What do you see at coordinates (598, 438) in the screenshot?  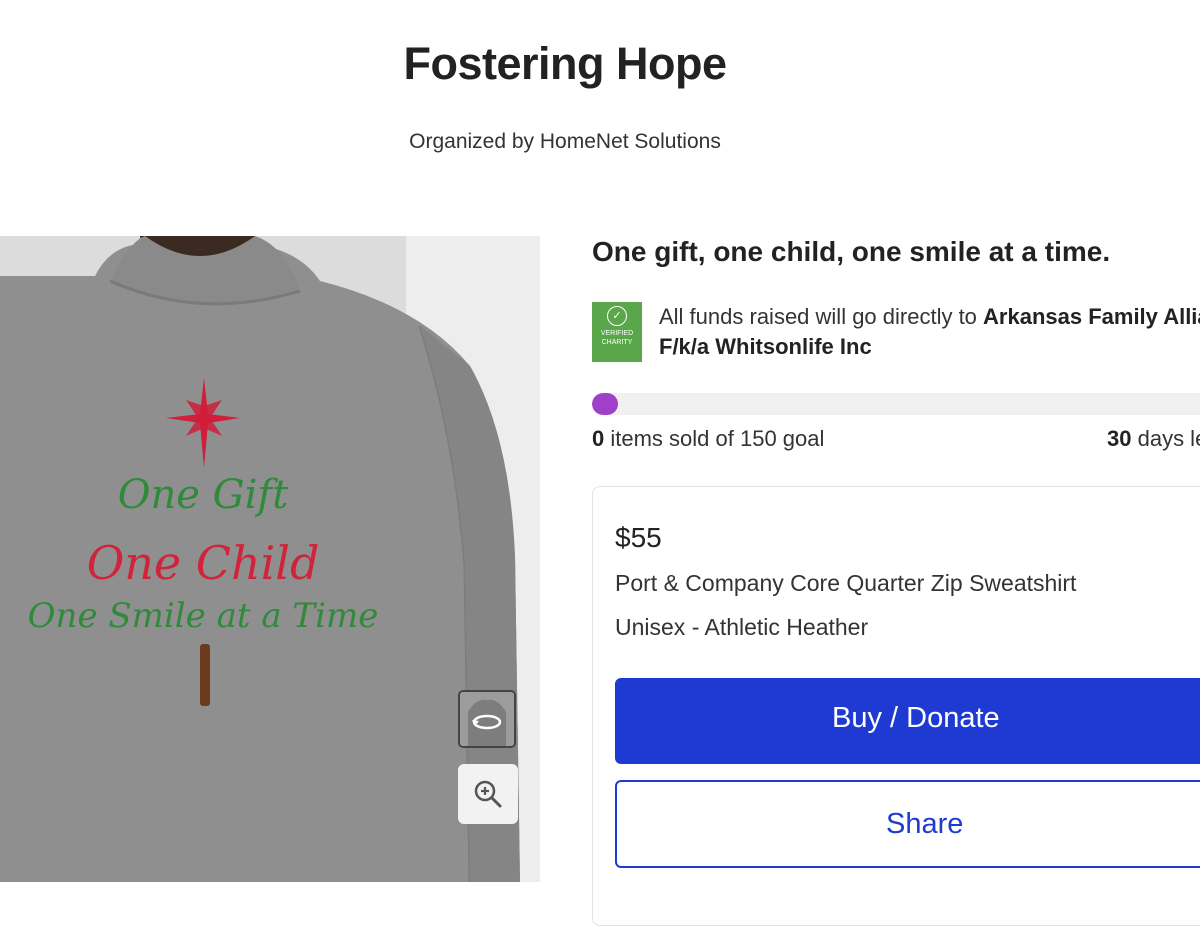 I see `items-sold-count: 0` at bounding box center [598, 438].